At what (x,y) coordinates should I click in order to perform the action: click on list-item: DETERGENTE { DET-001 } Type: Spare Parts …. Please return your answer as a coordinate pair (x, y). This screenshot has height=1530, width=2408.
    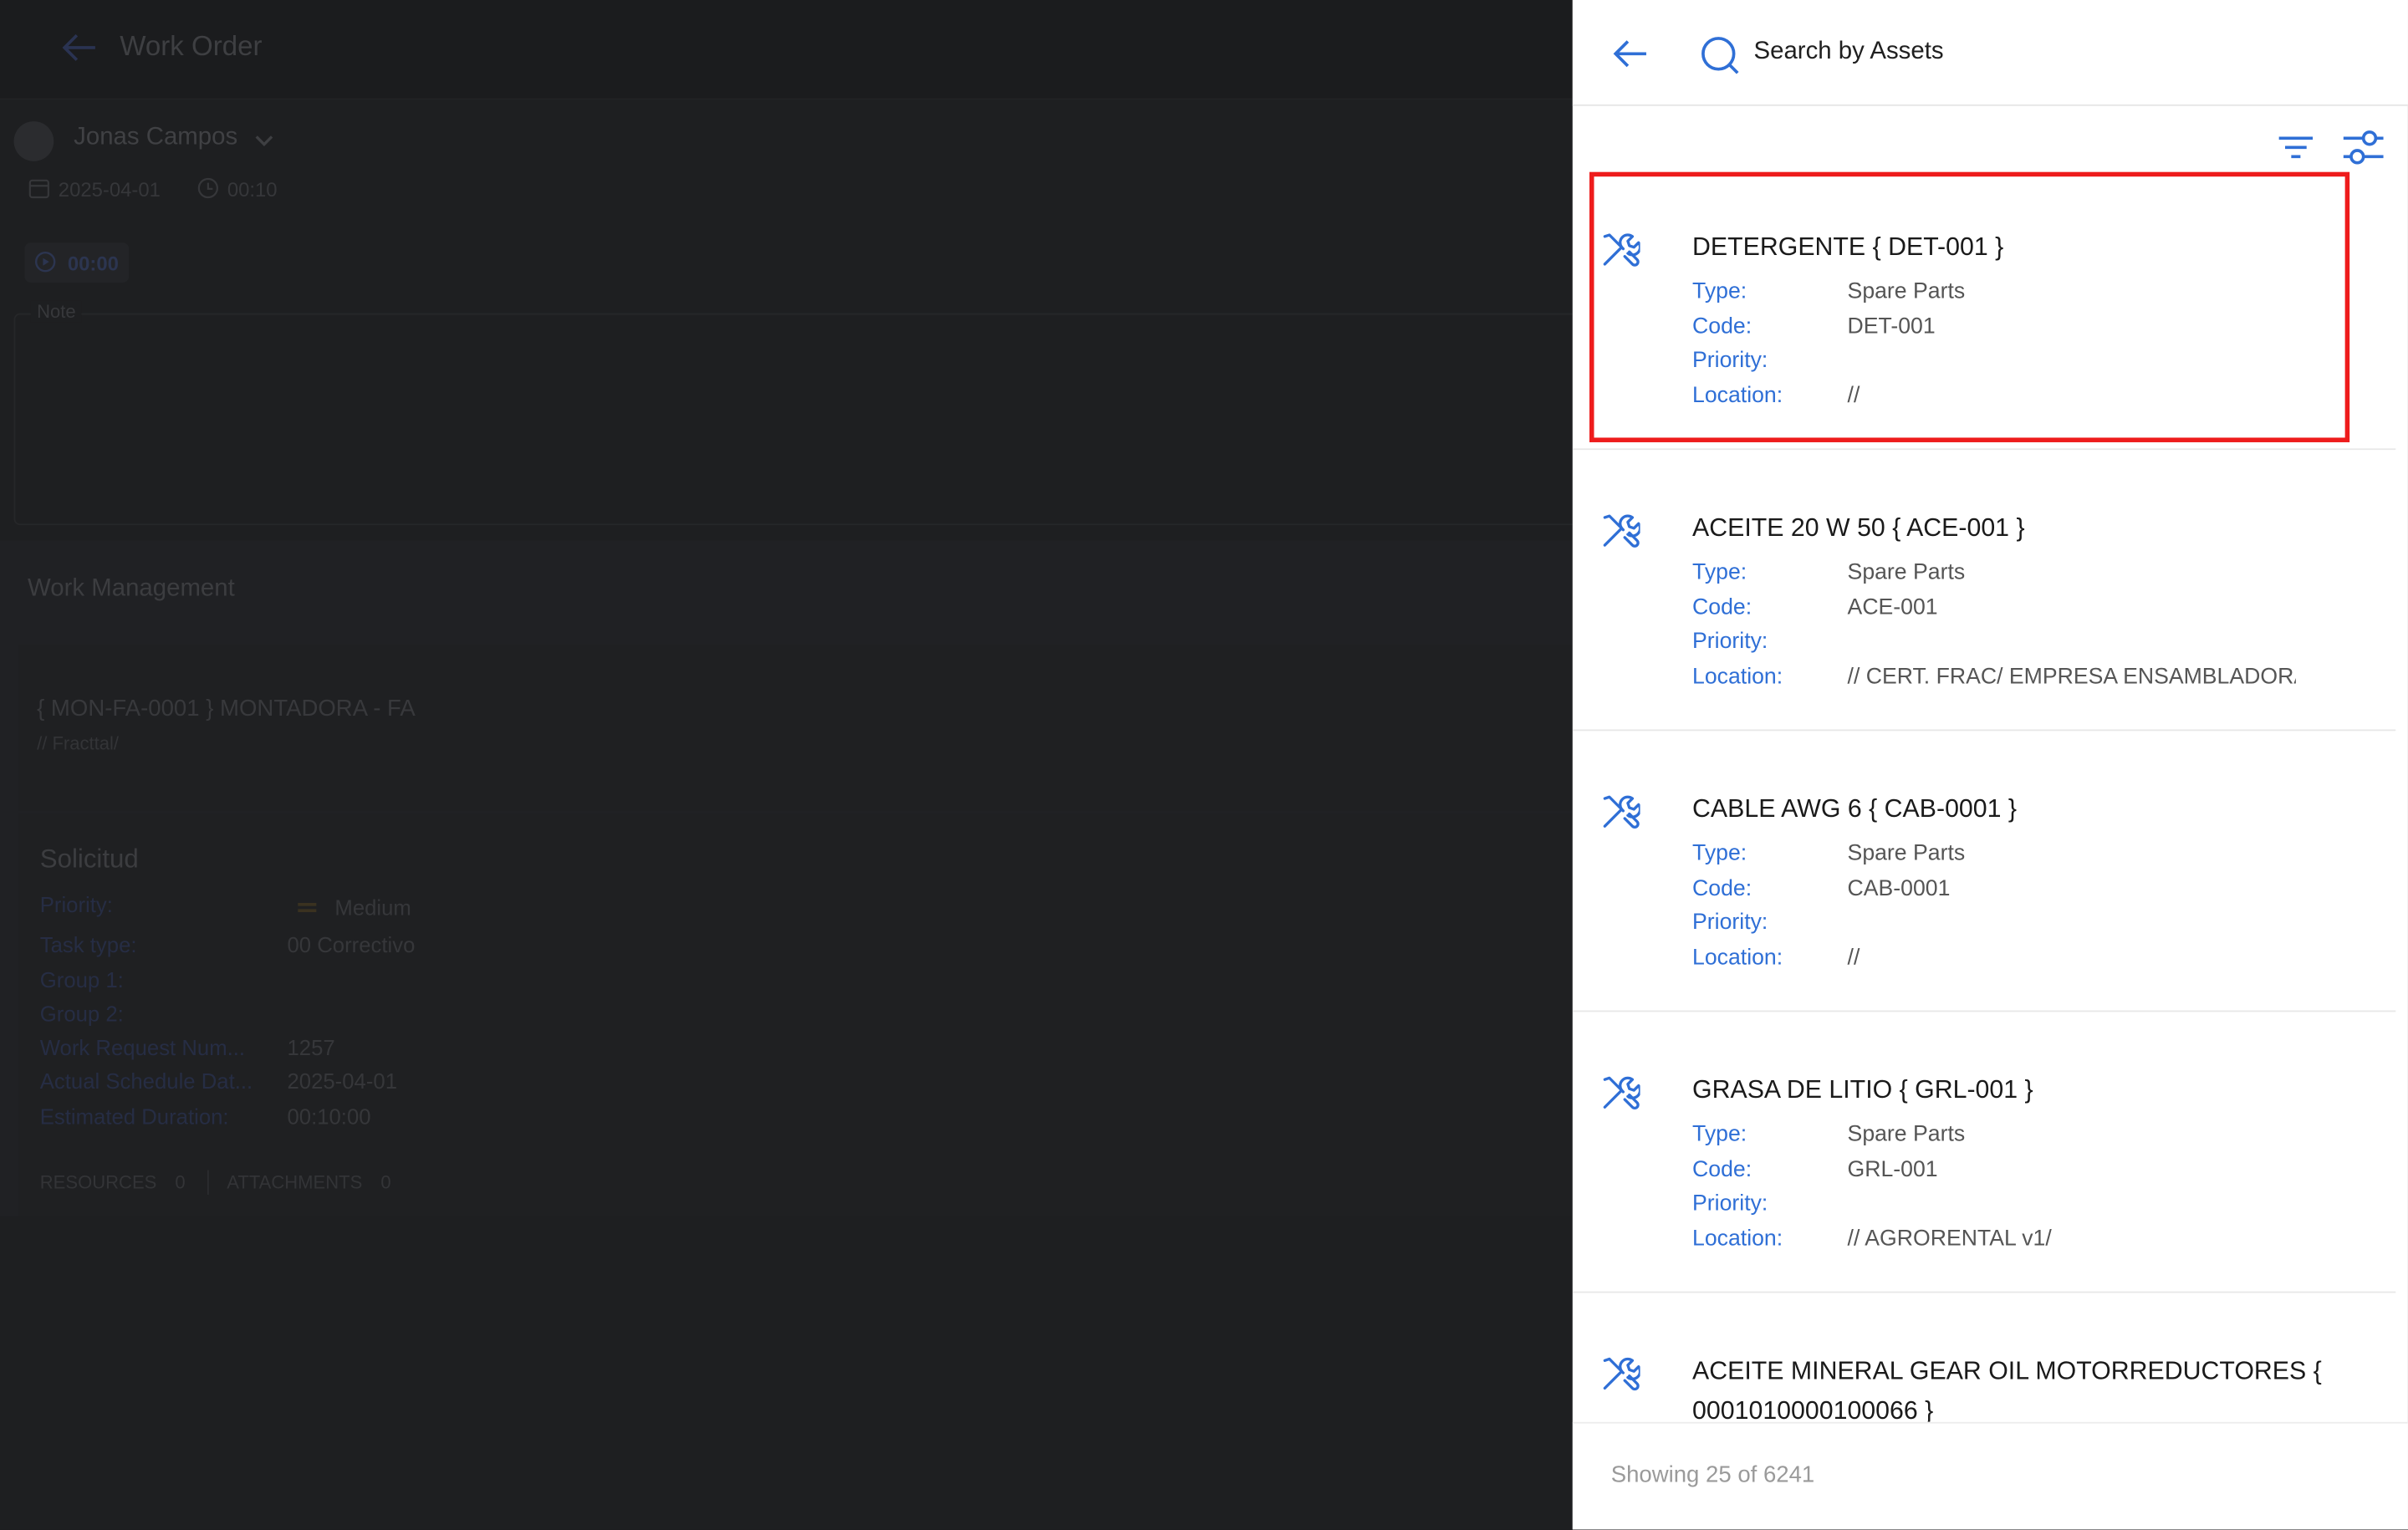
    Looking at the image, I should click on (1984, 310).